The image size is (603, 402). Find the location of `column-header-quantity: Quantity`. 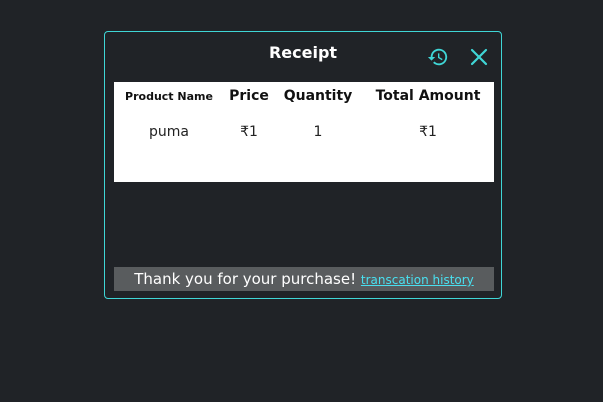

column-header-quantity: Quantity is located at coordinates (318, 96).